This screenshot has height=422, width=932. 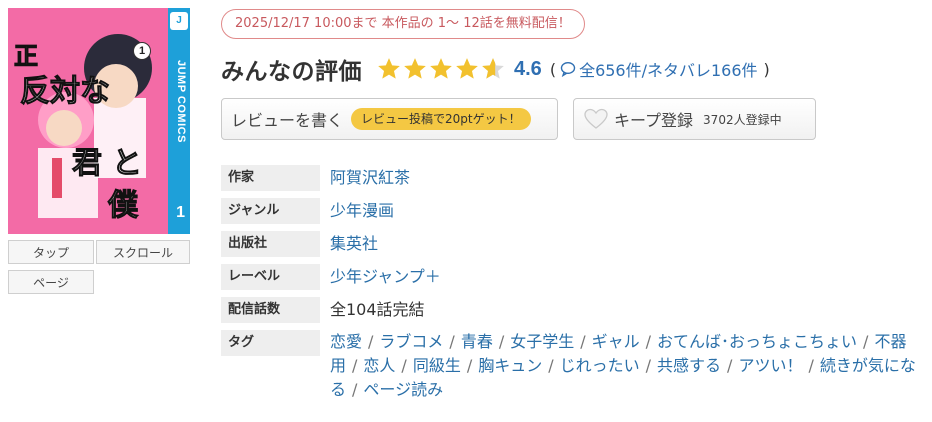 What do you see at coordinates (766, 69) in the screenshot?
I see `close-paren: )` at bounding box center [766, 69].